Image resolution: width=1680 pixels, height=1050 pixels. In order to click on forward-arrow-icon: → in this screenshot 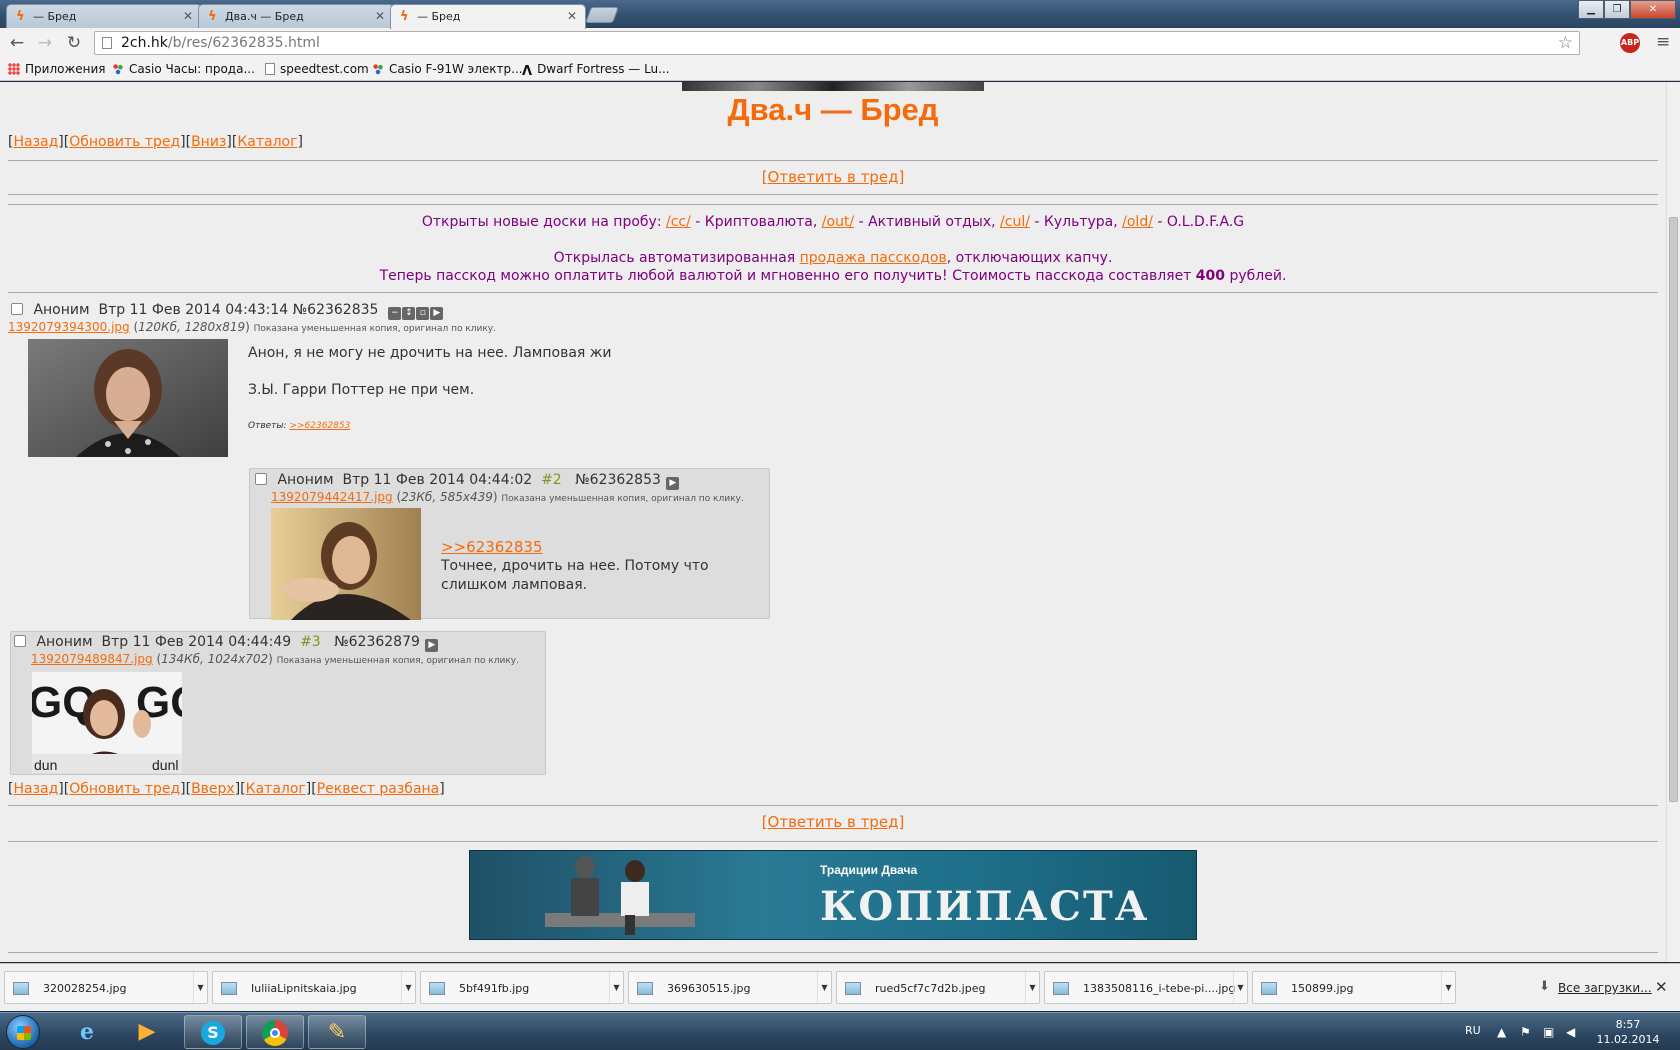, I will do `click(45, 43)`.